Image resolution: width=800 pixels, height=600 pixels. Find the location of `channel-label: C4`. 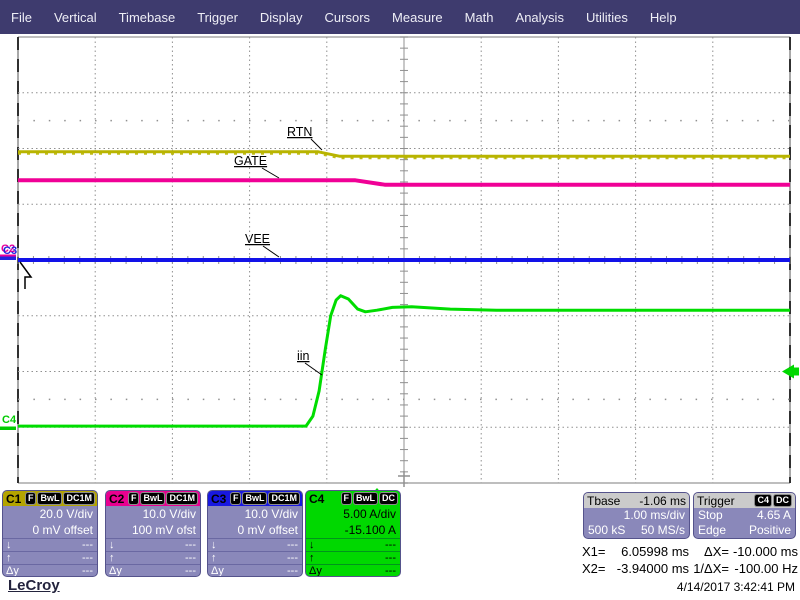

channel-label: C4 is located at coordinates (317, 498).